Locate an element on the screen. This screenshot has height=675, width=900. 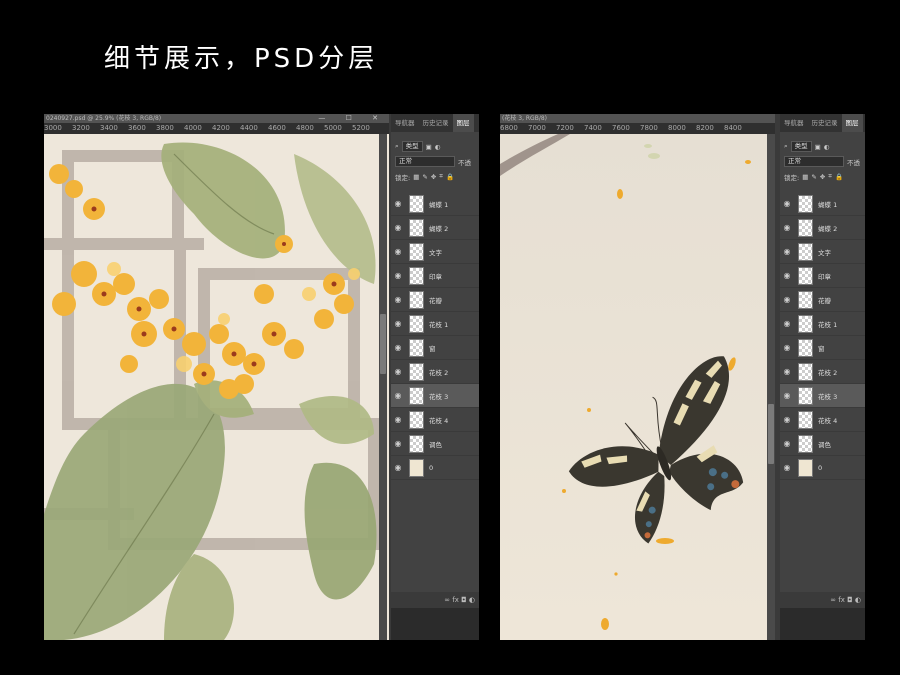
ruler-tick: 5000 is located at coordinates (333, 128).